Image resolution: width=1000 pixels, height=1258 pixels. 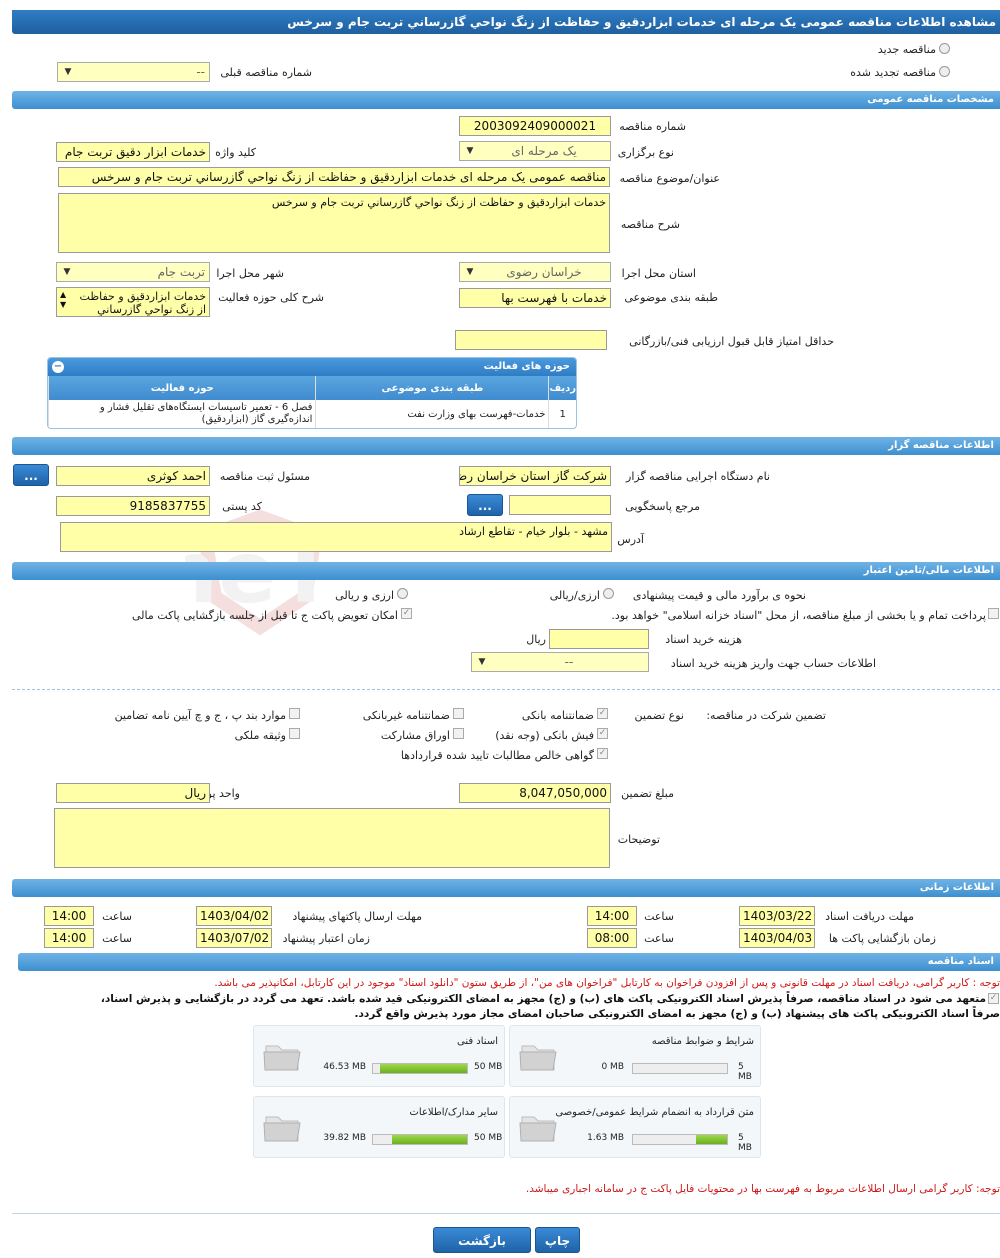 What do you see at coordinates (294, 713) in the screenshot?
I see `clauses-checkbox` at bounding box center [294, 713].